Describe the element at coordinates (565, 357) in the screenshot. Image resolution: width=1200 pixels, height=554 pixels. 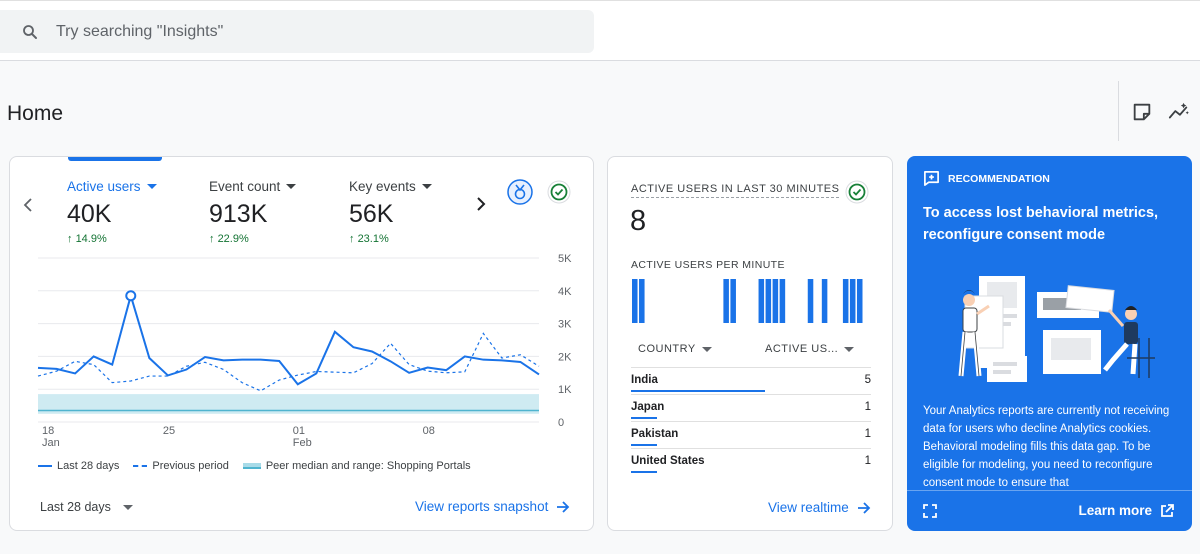
I see `y-tick-label: 2K` at that location.